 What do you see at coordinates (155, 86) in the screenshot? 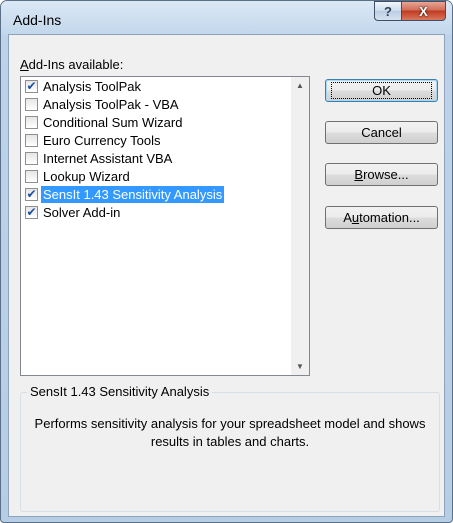
I see `list-item: ✔ Analysis ToolPak` at bounding box center [155, 86].